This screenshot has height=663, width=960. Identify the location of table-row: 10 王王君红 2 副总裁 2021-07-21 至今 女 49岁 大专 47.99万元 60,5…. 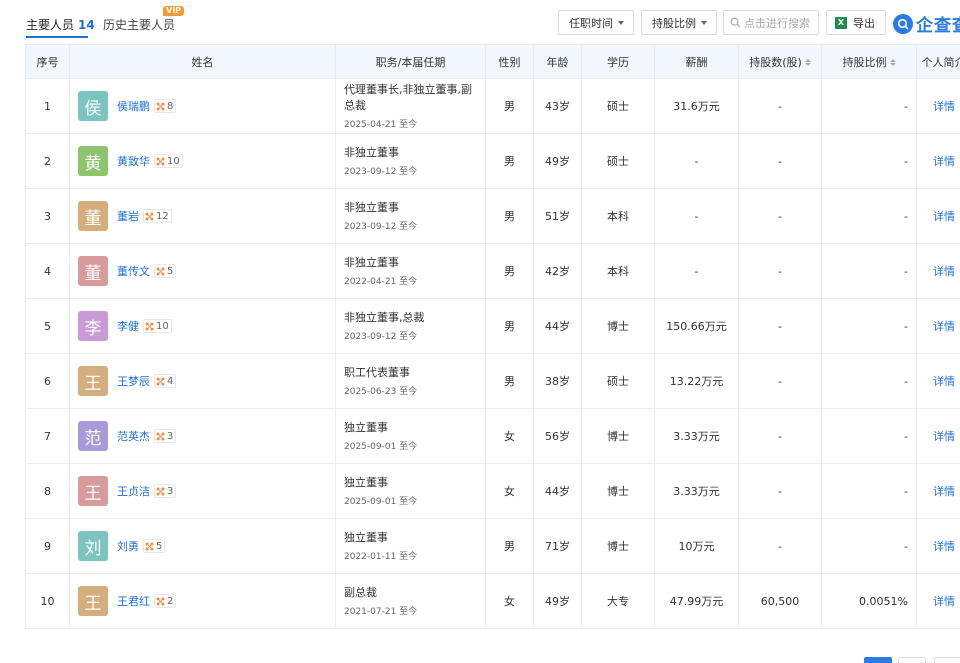
(492, 601).